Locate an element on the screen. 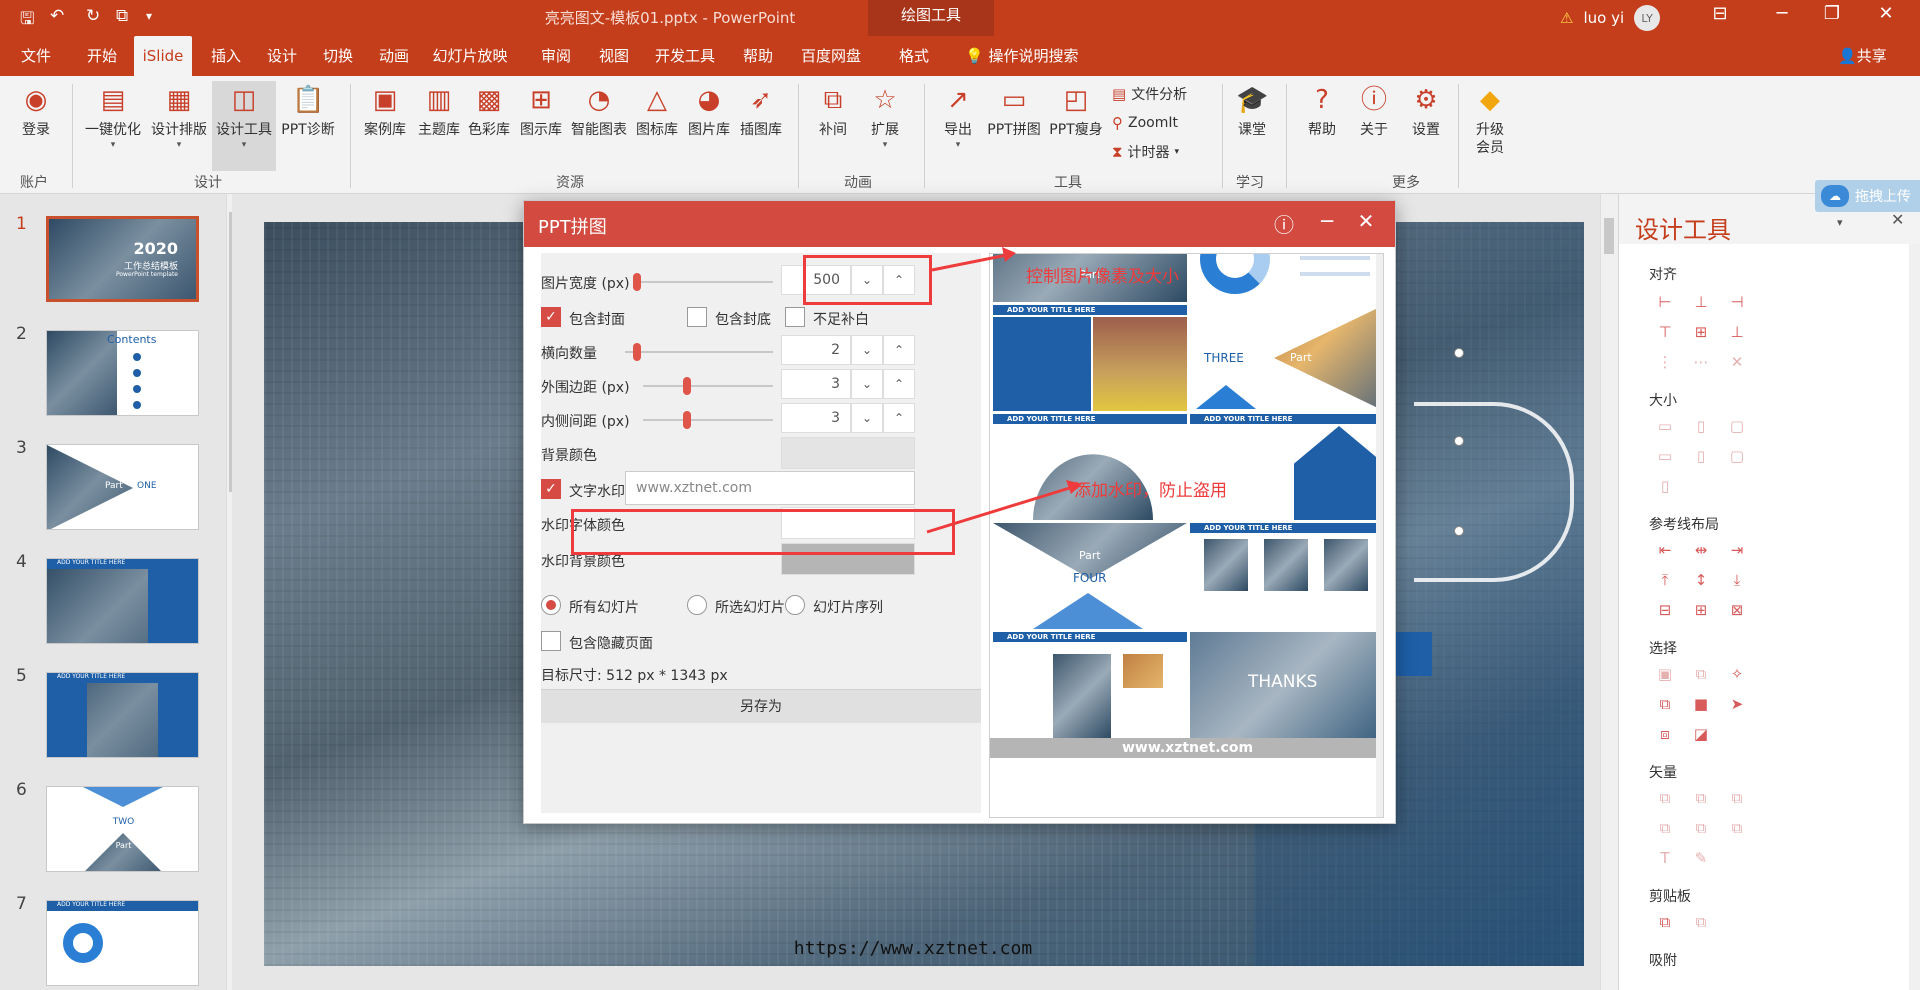 The width and height of the screenshot is (1920, 990). align-left-icon: ⊢ is located at coordinates (1665, 302).